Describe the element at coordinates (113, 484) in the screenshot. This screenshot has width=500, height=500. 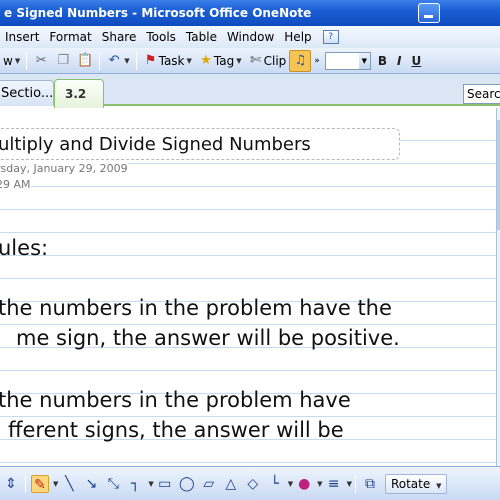
I see `double-arrow-icon: ⤡` at that location.